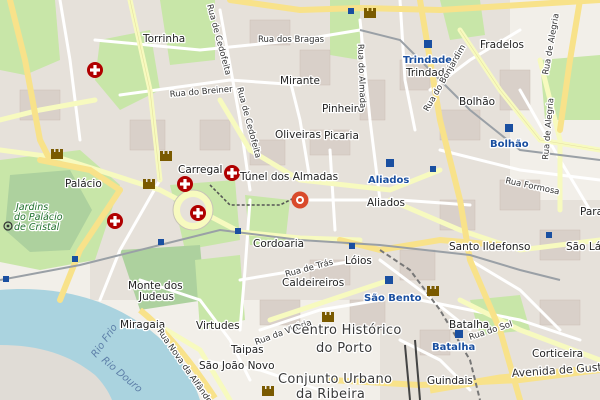 The image size is (600, 400). I want to click on place-label-palacio: Palácio, so click(83, 184).